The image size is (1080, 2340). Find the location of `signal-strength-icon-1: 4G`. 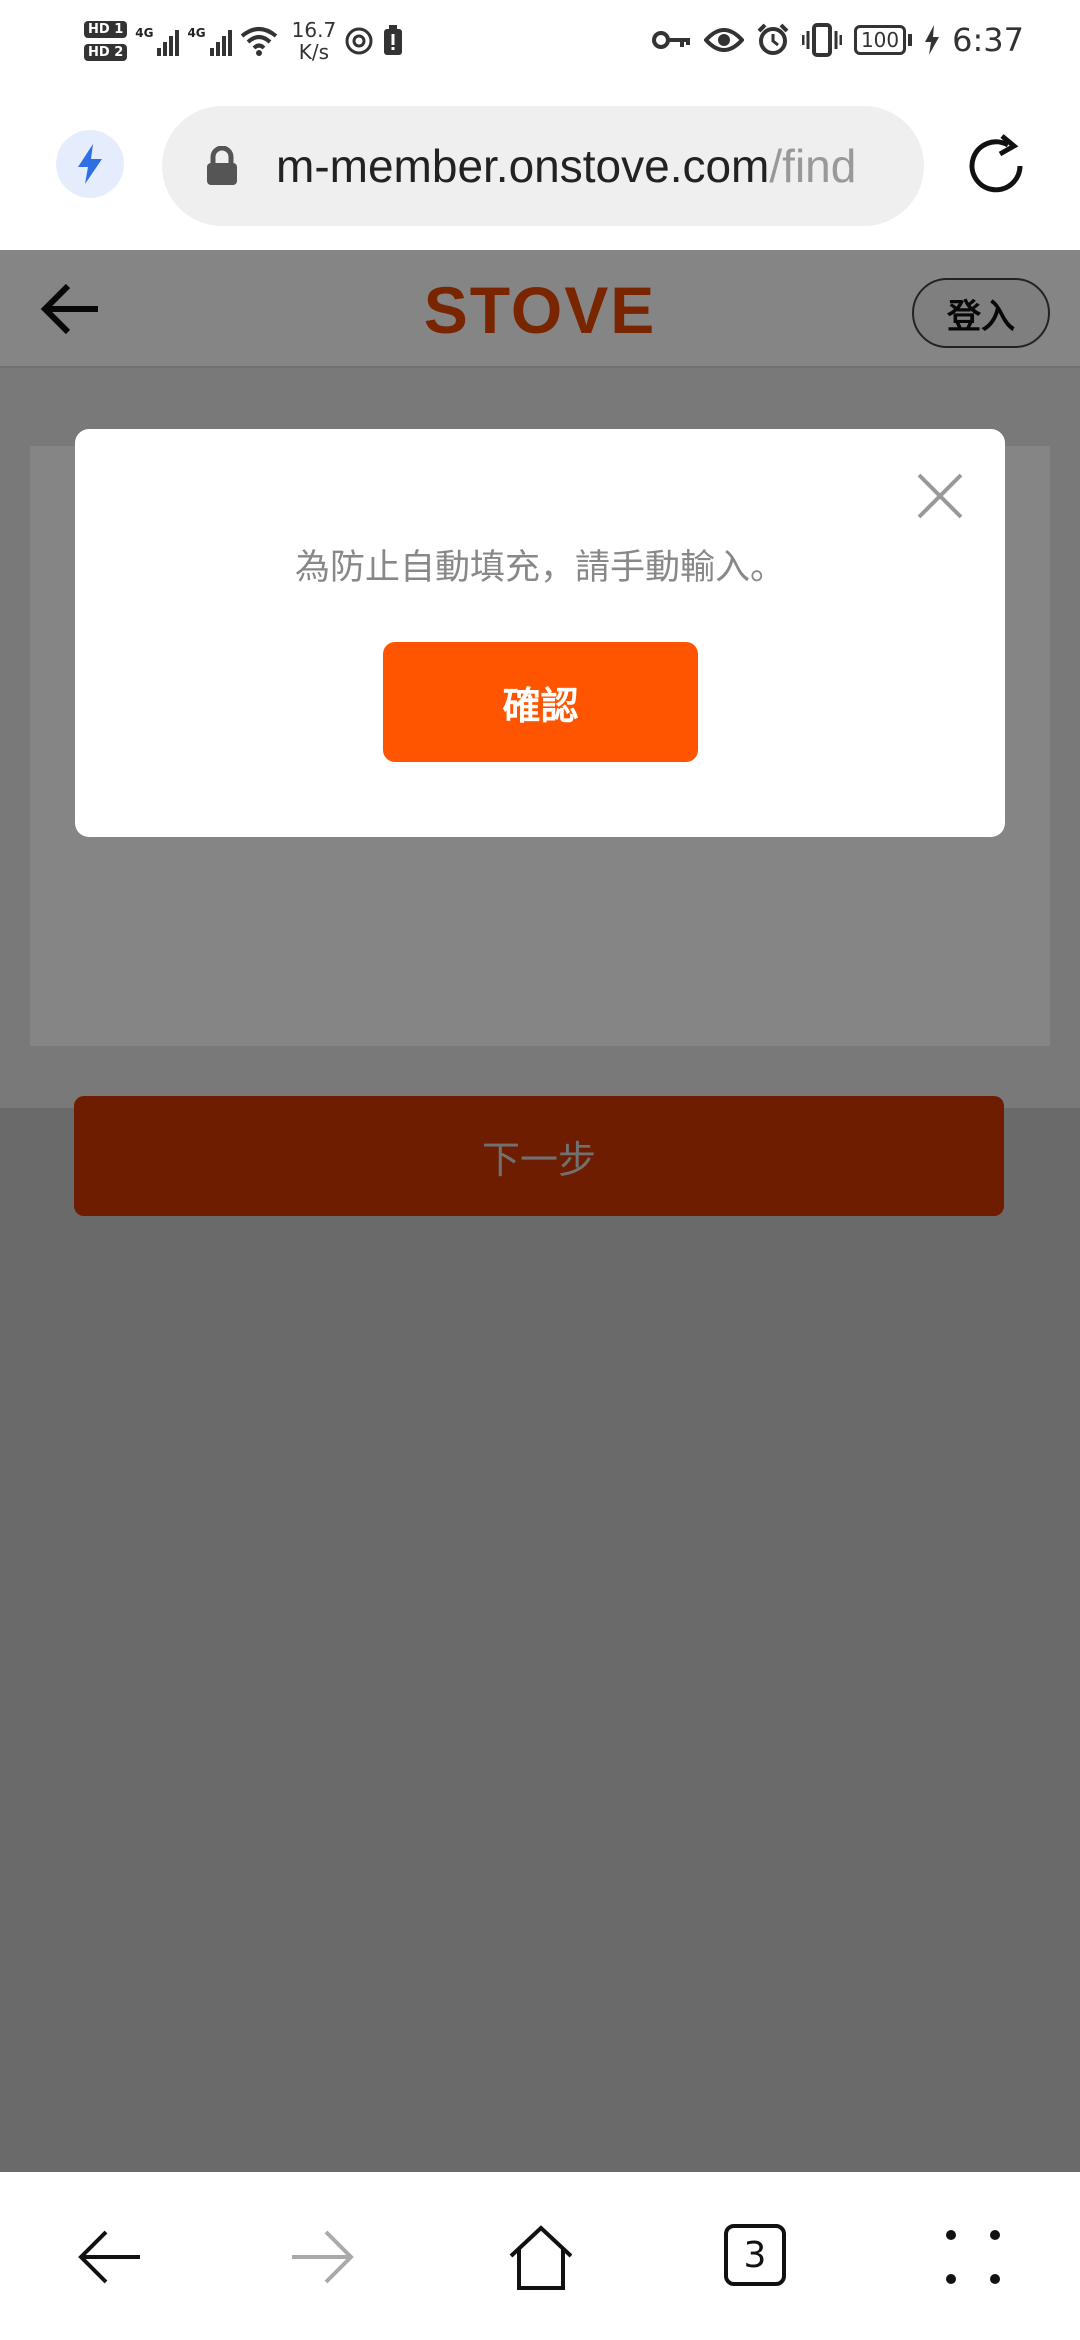

signal-strength-icon-1: 4G is located at coordinates (157, 41).